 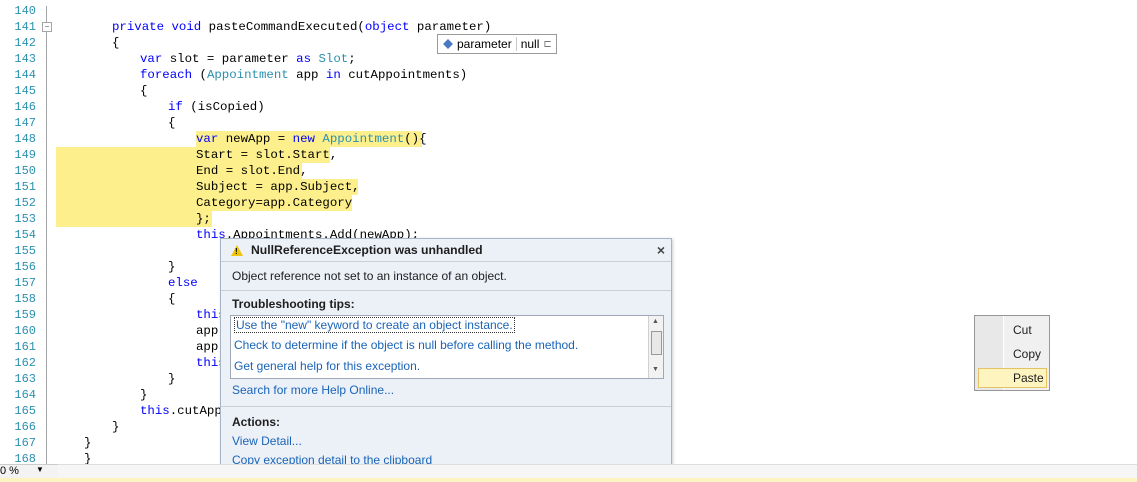 What do you see at coordinates (327, 366) in the screenshot?
I see `tip-link: Get general help for this exception.` at bounding box center [327, 366].